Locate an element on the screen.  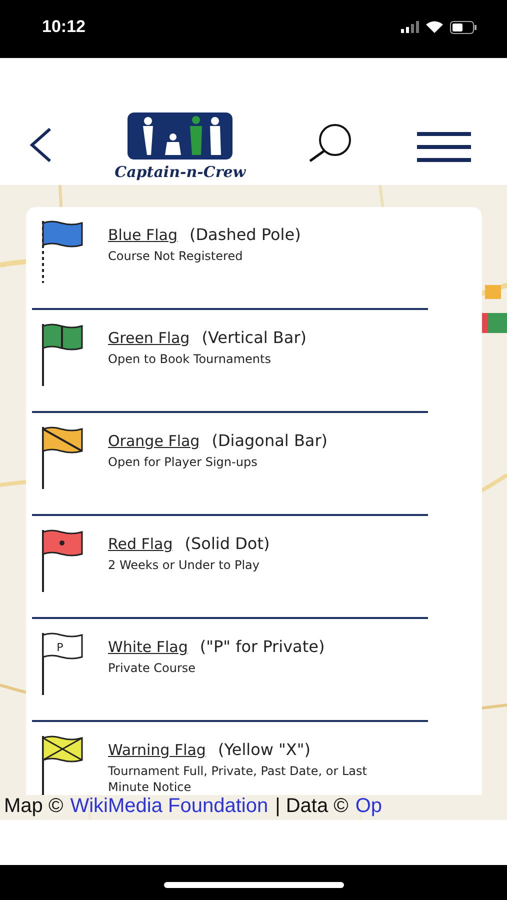
status-time: 10:12 is located at coordinates (64, 27).